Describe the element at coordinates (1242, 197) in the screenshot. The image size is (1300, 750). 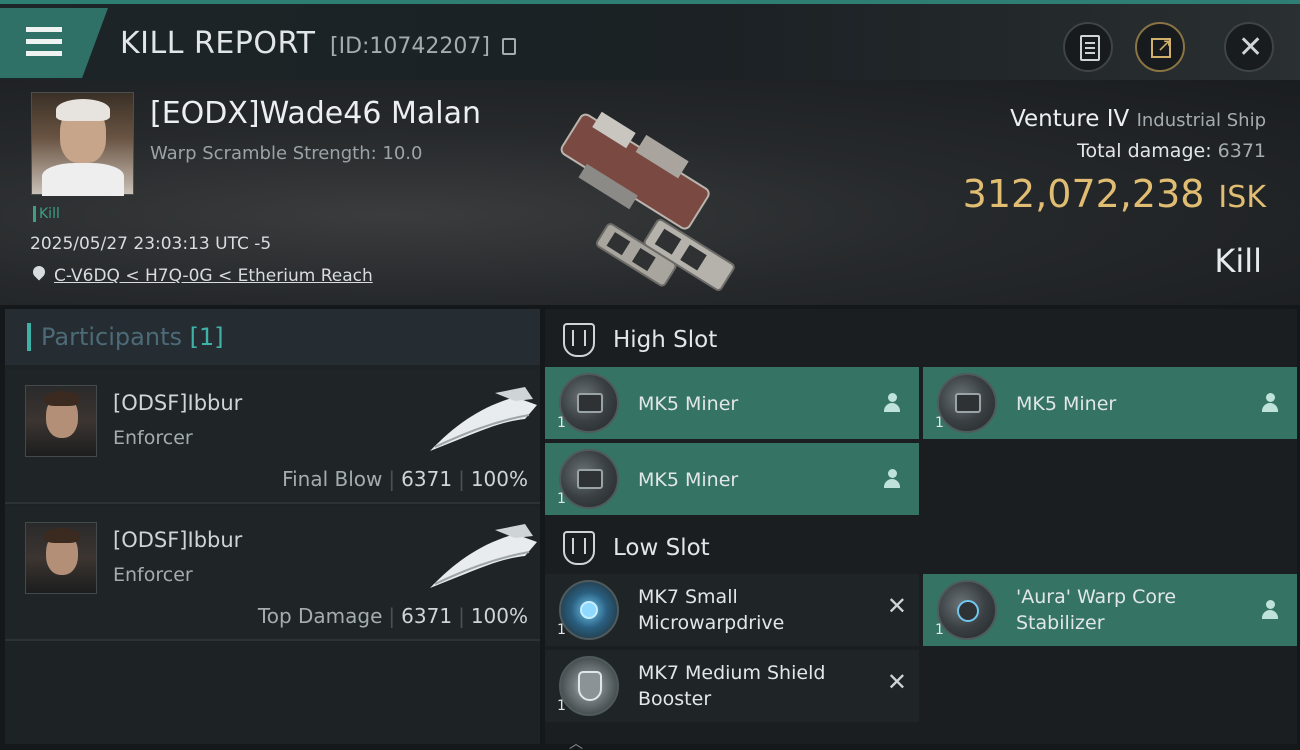
I see `isk-unit: ISK` at that location.